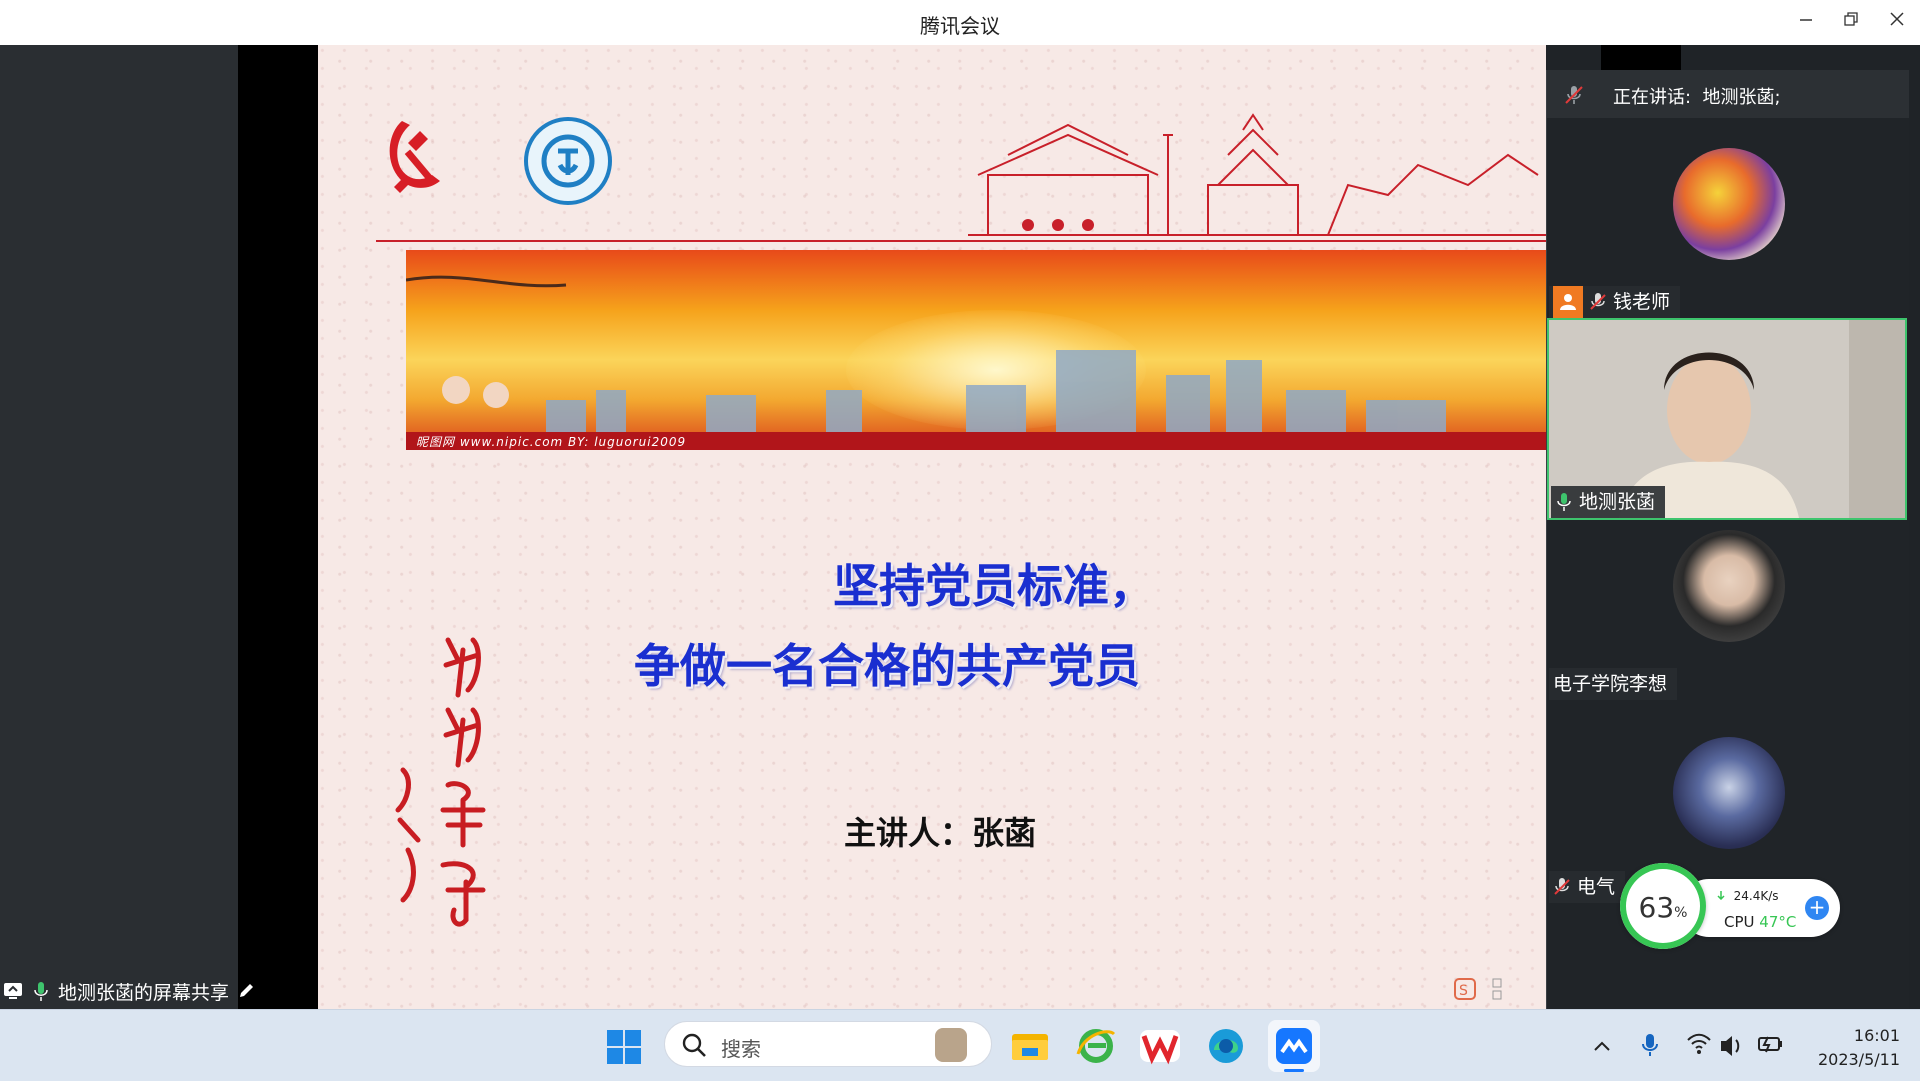  I want to click on restore-button, so click(1851, 22).